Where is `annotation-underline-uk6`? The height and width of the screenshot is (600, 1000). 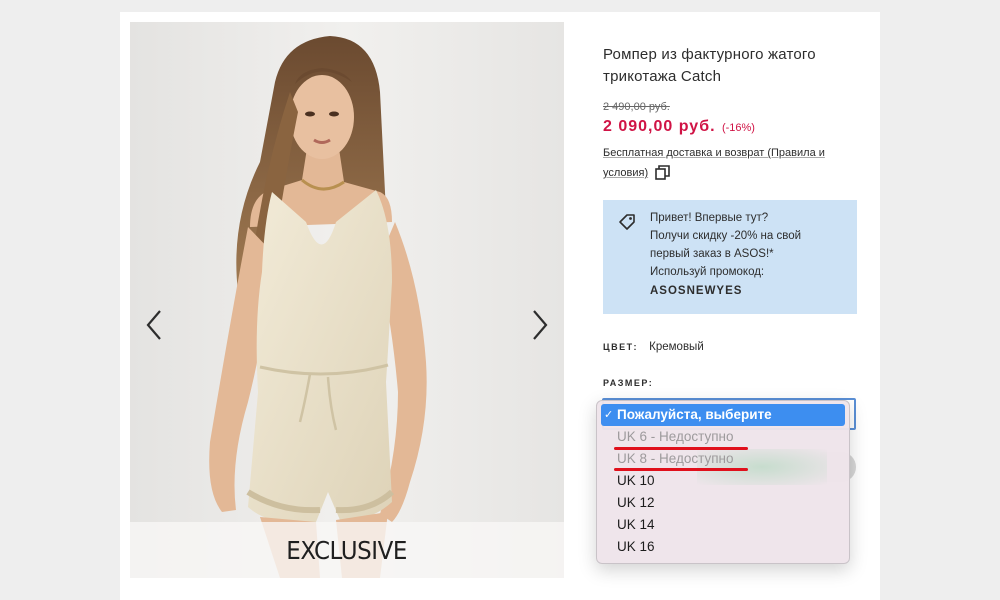 annotation-underline-uk6 is located at coordinates (681, 448).